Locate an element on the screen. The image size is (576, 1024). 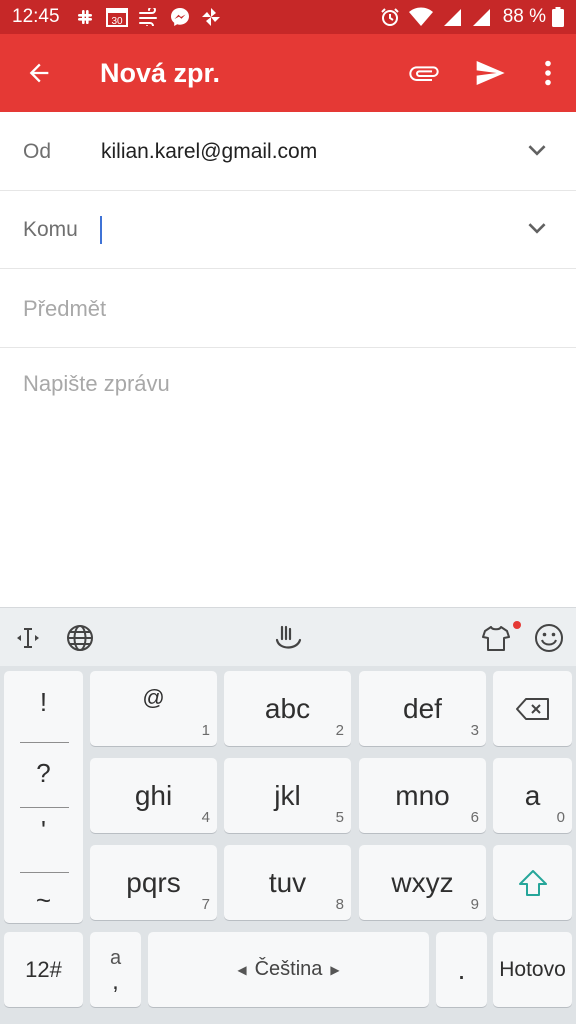
backspace-key is located at coordinates (532, 708).